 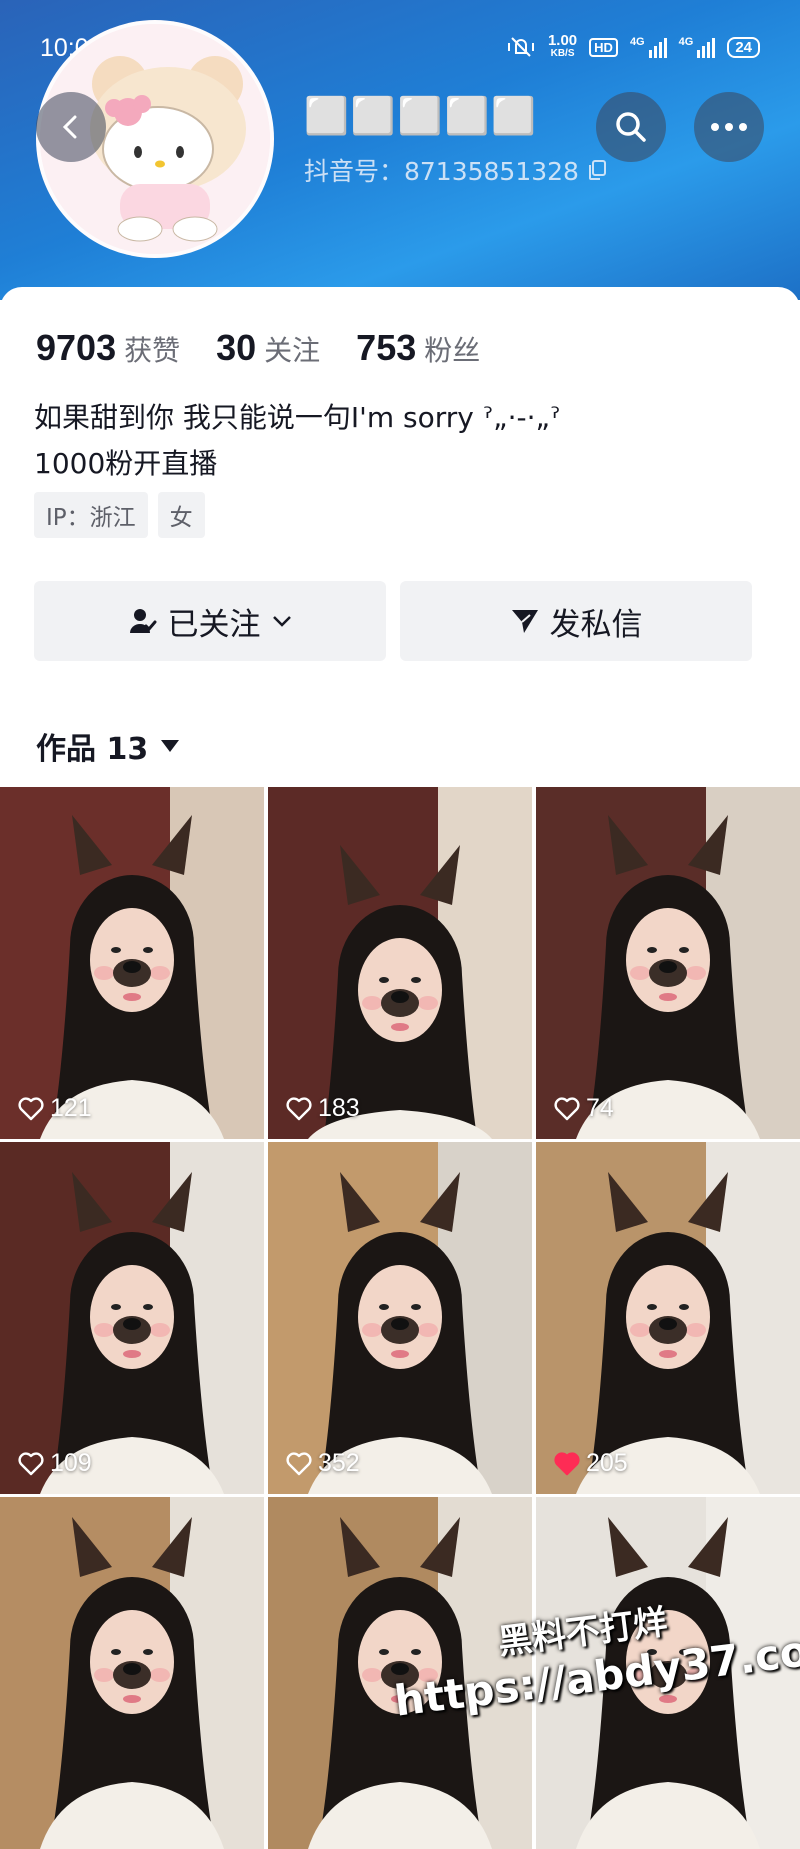 I want to click on like-count: 183, so click(x=323, y=1108).